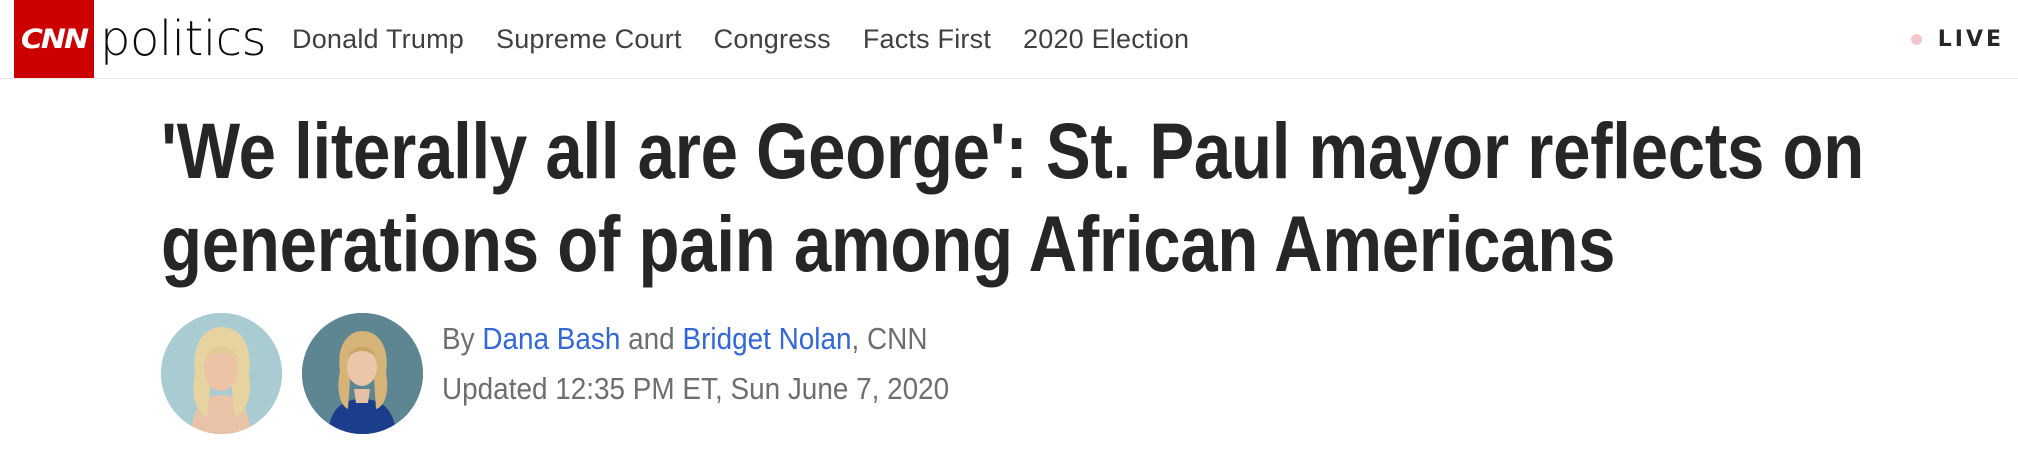  I want to click on live-label: LIVE, so click(1970, 39).